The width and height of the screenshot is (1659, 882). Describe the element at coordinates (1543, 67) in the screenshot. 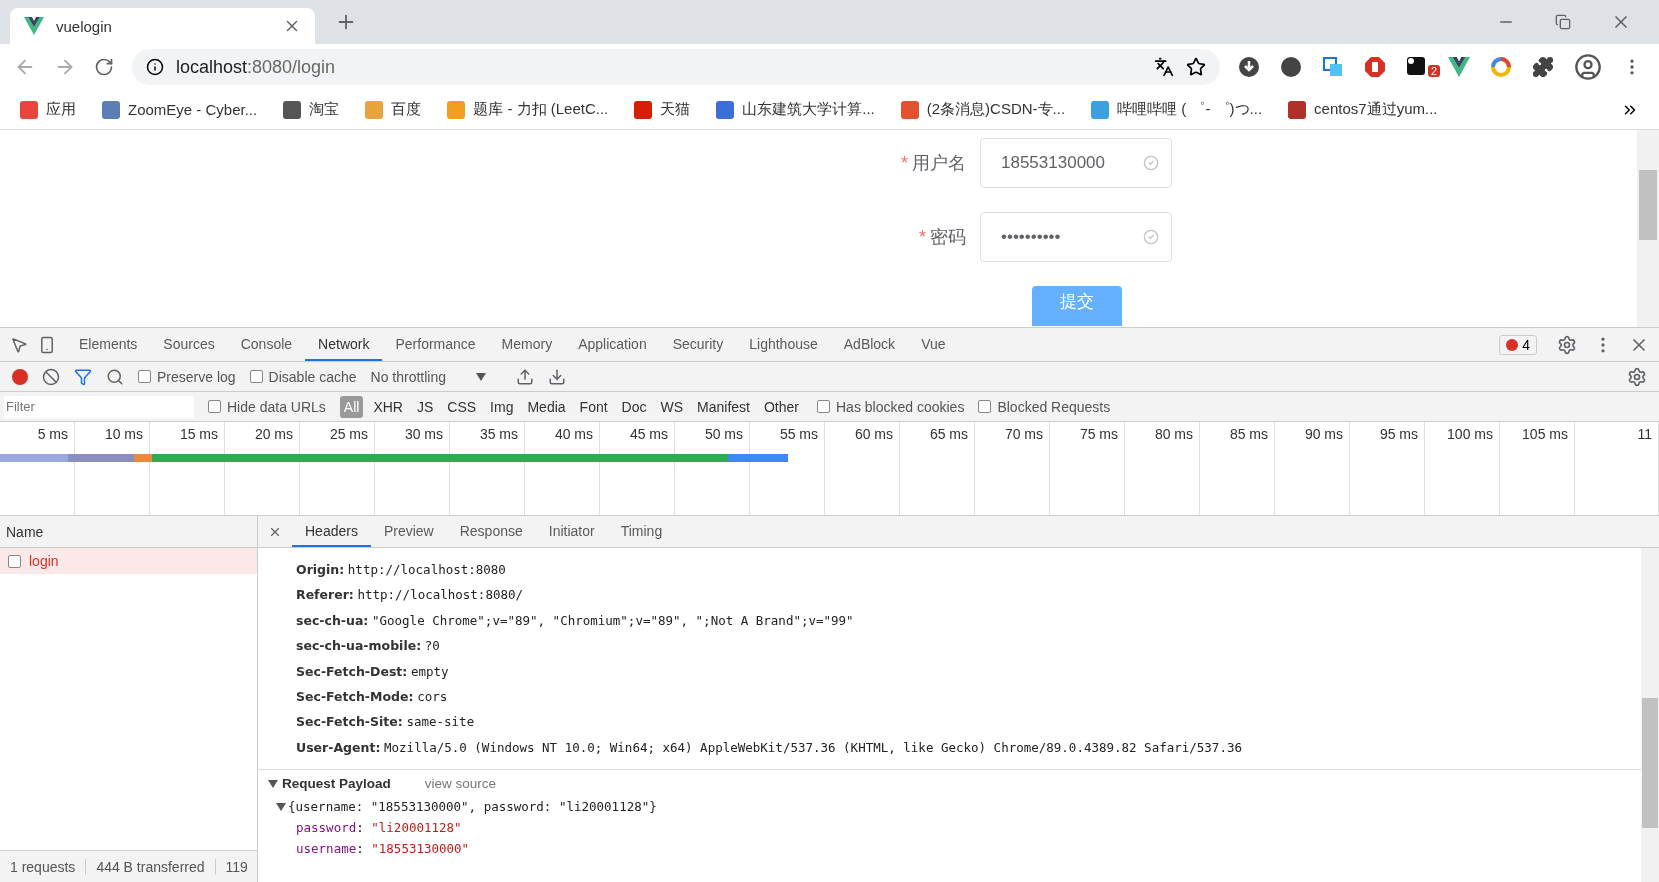

I see `extensions-icon` at that location.